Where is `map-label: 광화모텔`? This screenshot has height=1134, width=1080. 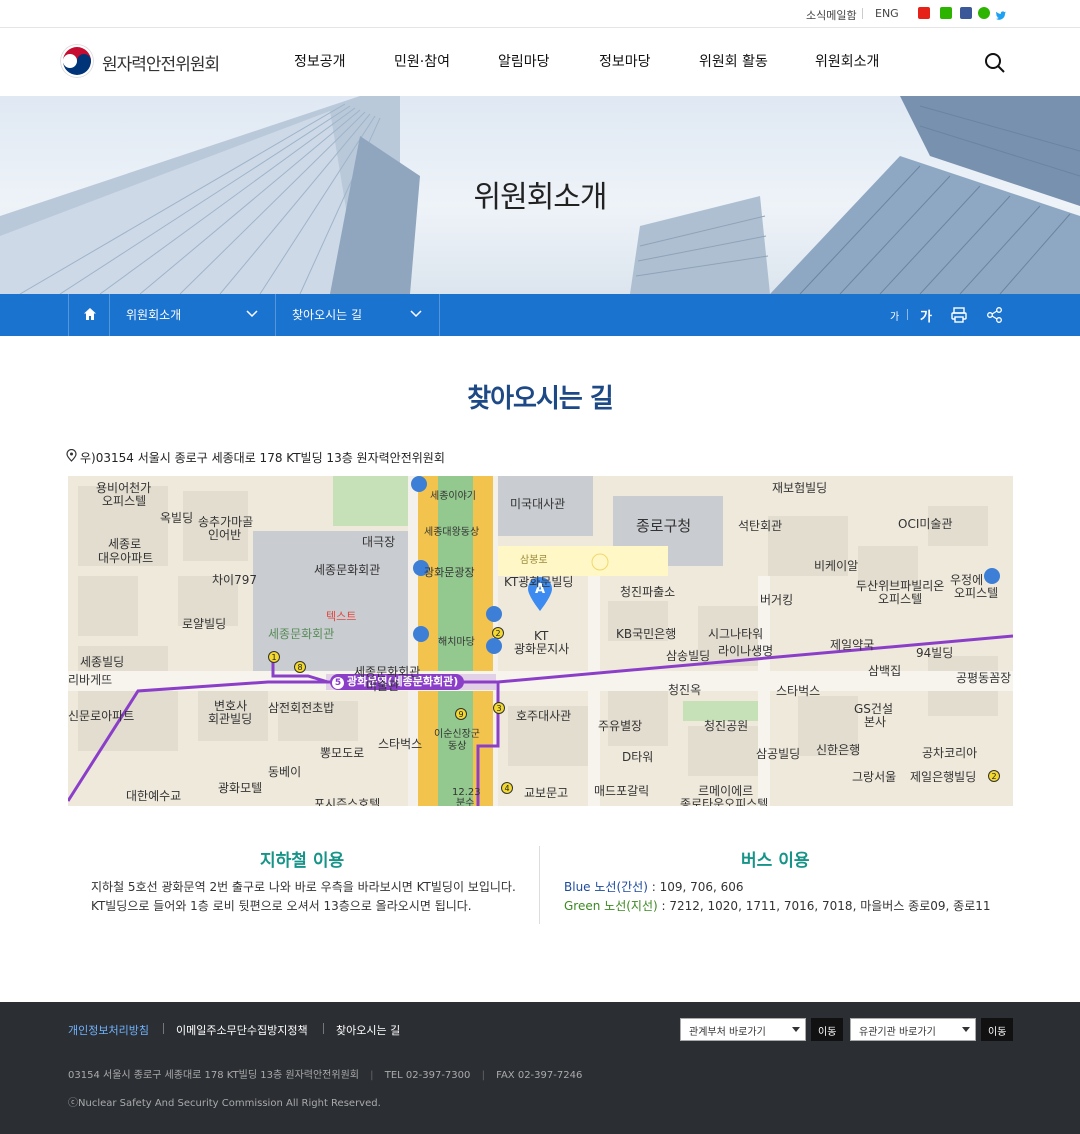
map-label: 광화모텔 is located at coordinates (240, 788).